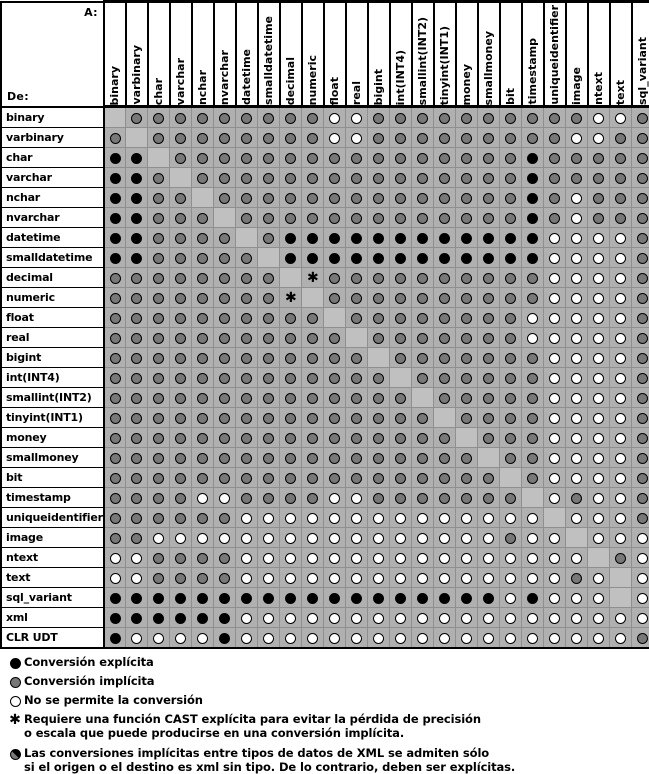 The height and width of the screenshot is (774, 649). I want to click on column-header-label: binary, so click(114, 85).